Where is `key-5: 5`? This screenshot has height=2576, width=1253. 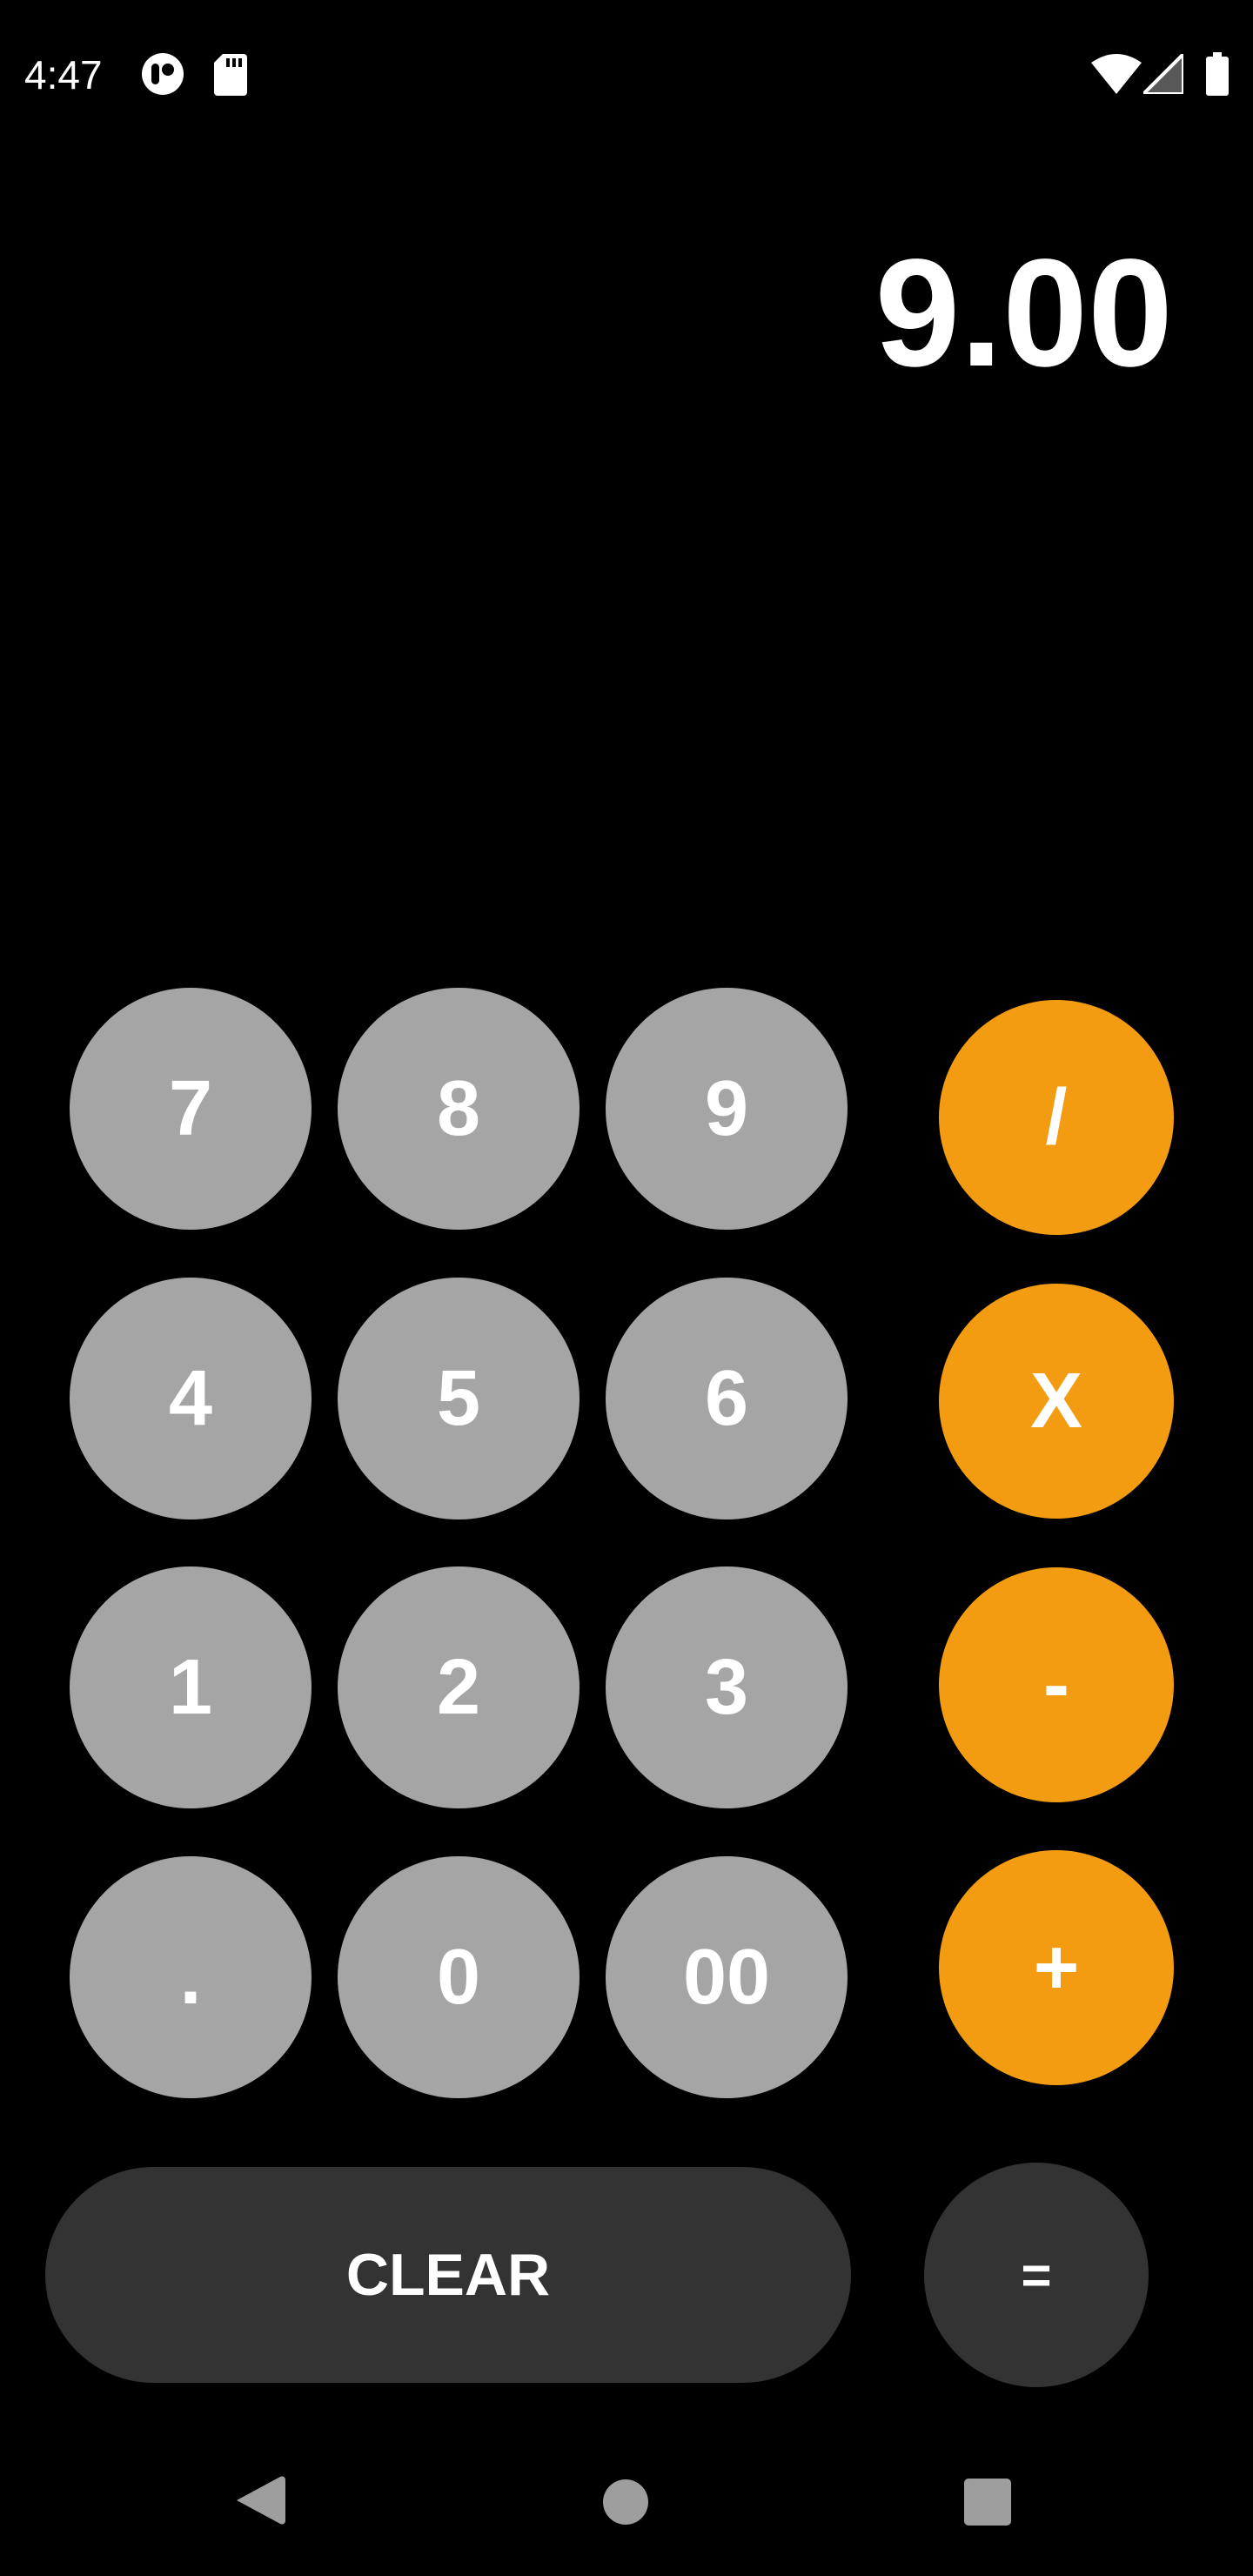
key-5: 5 is located at coordinates (459, 1398).